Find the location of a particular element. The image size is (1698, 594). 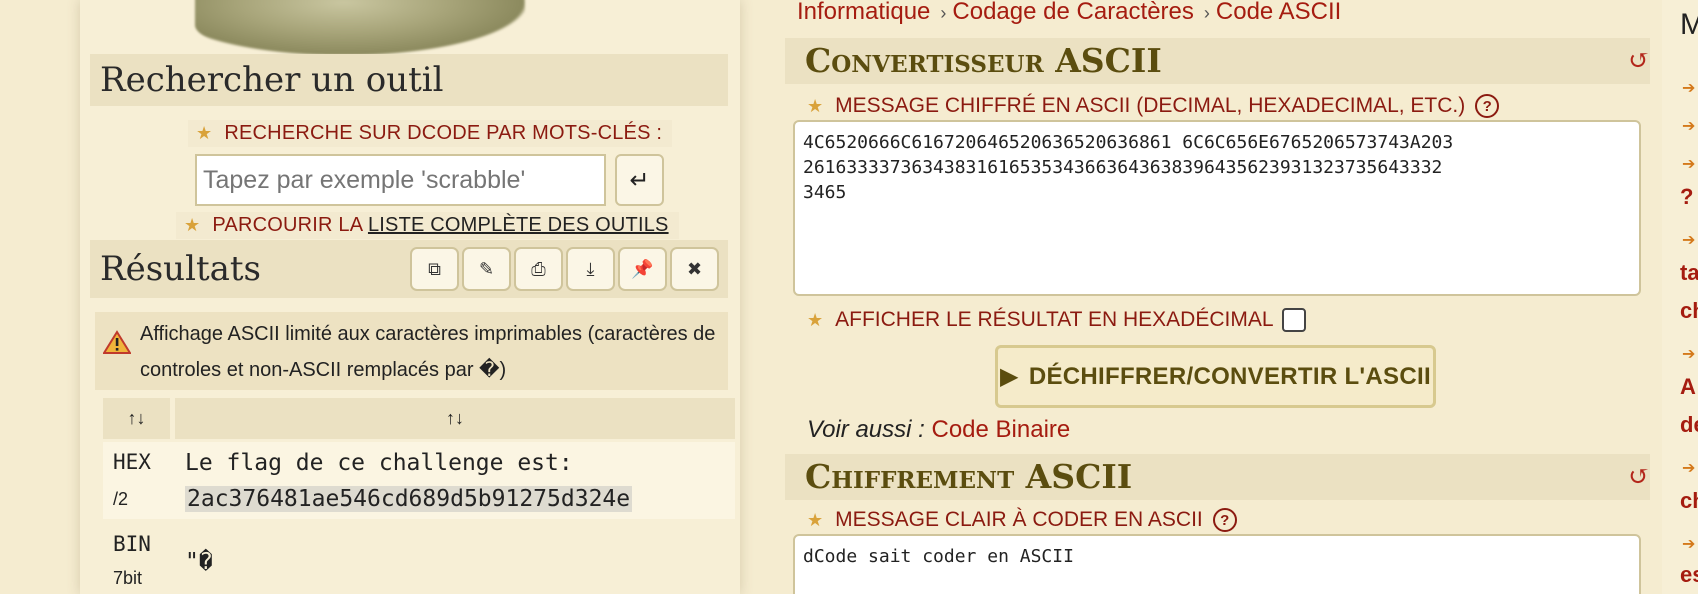

breadcrumb-item: Code ASCII is located at coordinates (1278, 12).